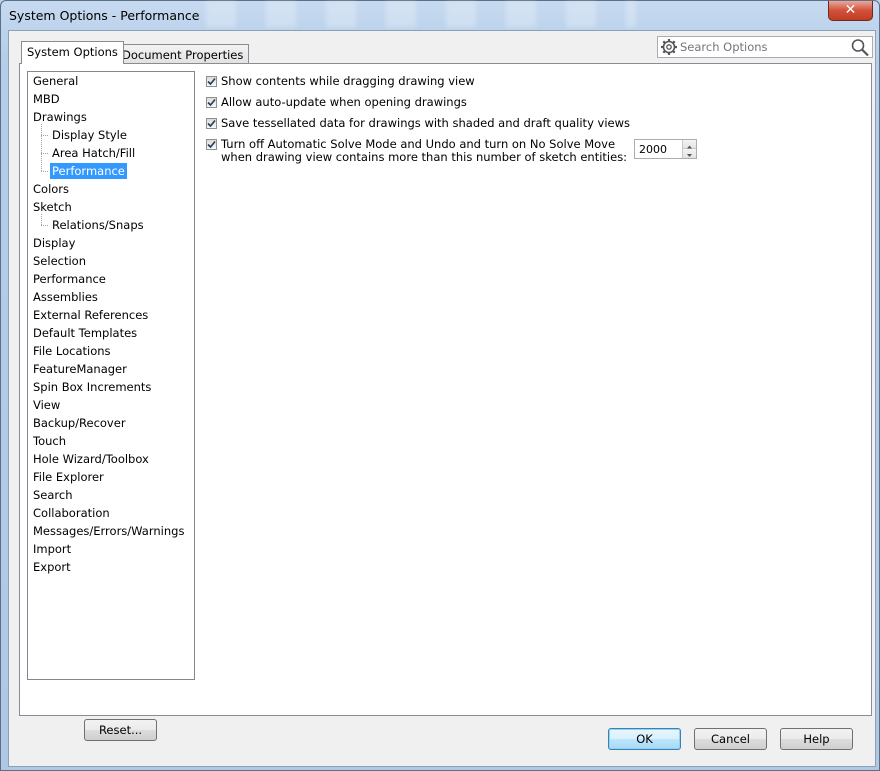 This screenshot has width=880, height=771. I want to click on help-button: Help, so click(816, 739).